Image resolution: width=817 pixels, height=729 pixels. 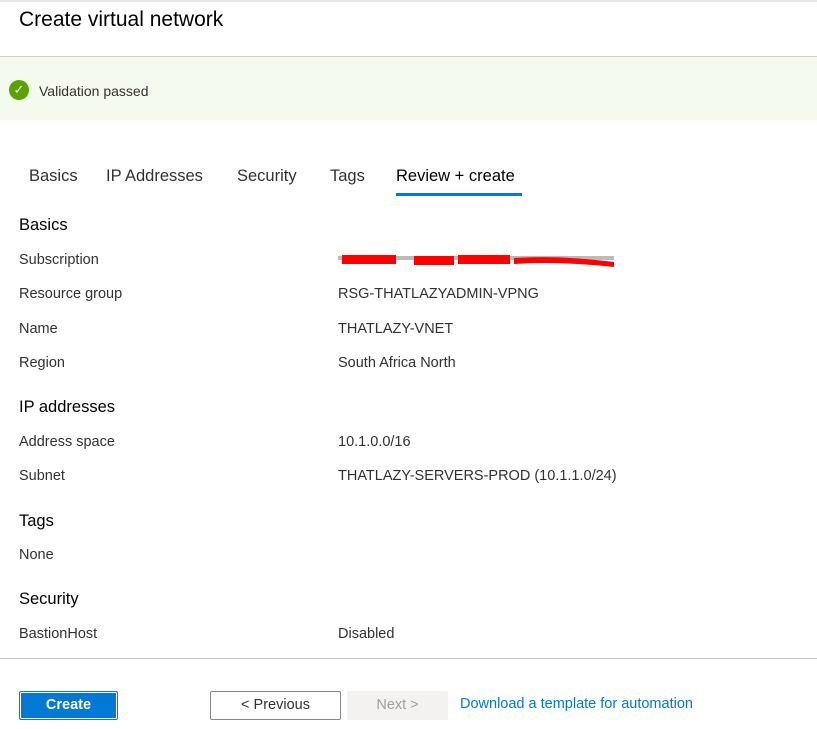 I want to click on bastion-label: BastionHost, so click(x=58, y=634).